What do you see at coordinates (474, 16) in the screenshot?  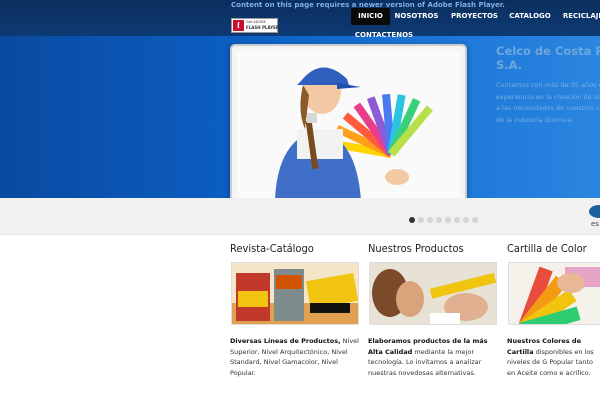 I see `nav-proyectos: PROYECTOS` at bounding box center [474, 16].